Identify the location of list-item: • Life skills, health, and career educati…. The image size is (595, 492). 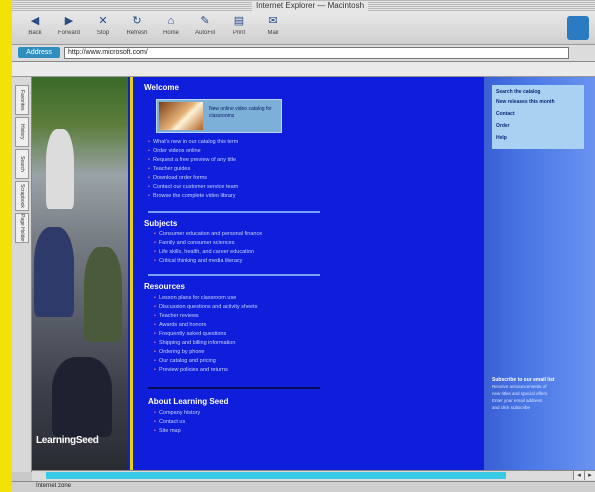
(204, 252).